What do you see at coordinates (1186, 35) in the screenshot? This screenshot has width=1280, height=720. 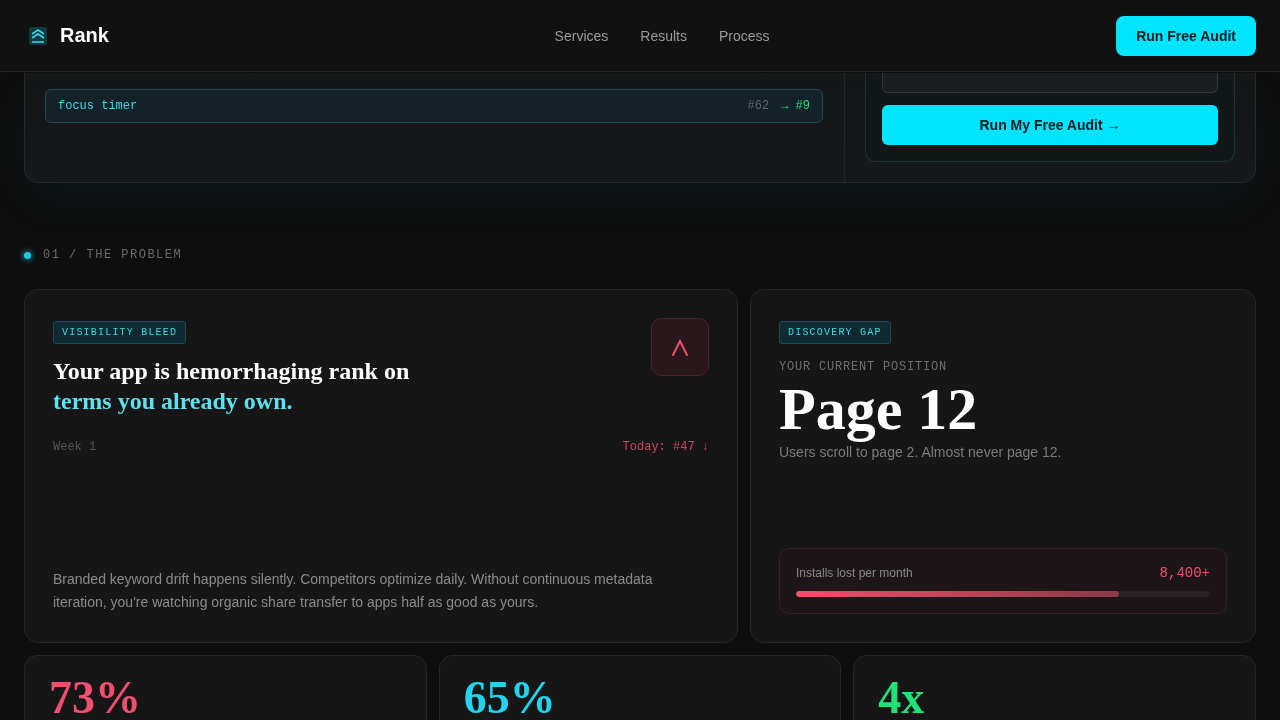 I see `audit-button: Run Free Audit` at bounding box center [1186, 35].